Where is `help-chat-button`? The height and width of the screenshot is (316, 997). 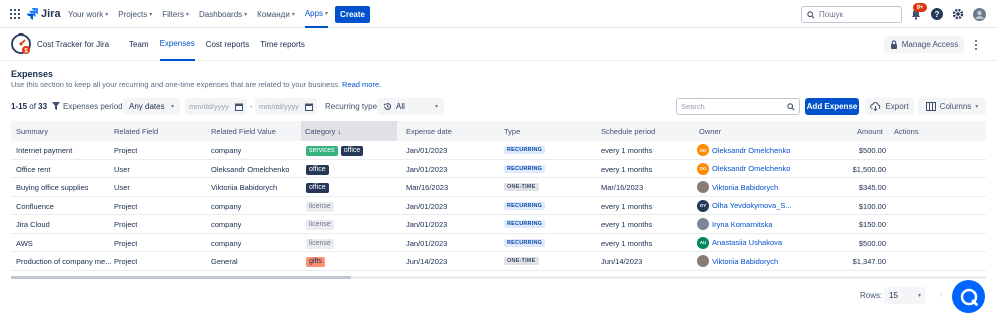 help-chat-button is located at coordinates (968, 296).